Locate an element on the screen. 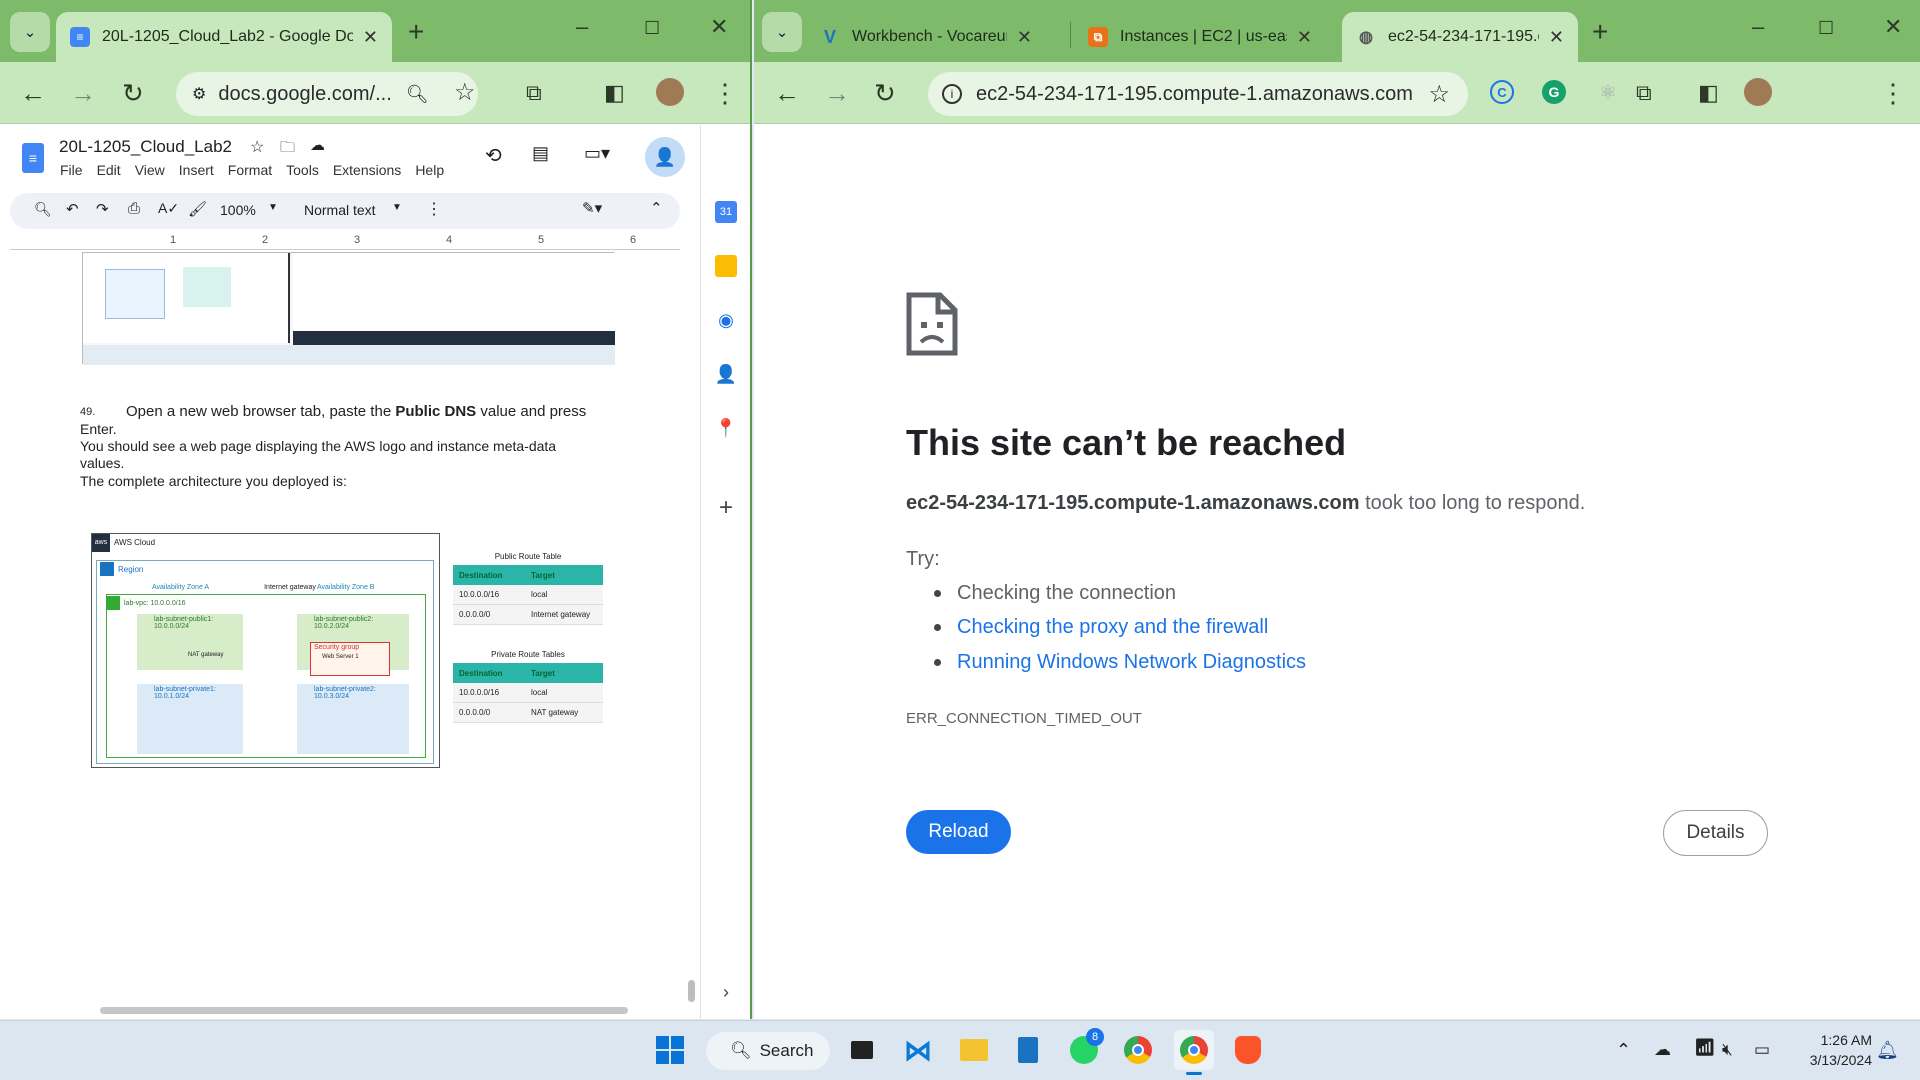 Image resolution: width=1920 pixels, height=1080 pixels. folder-icon: 🗀 is located at coordinates (287, 149).